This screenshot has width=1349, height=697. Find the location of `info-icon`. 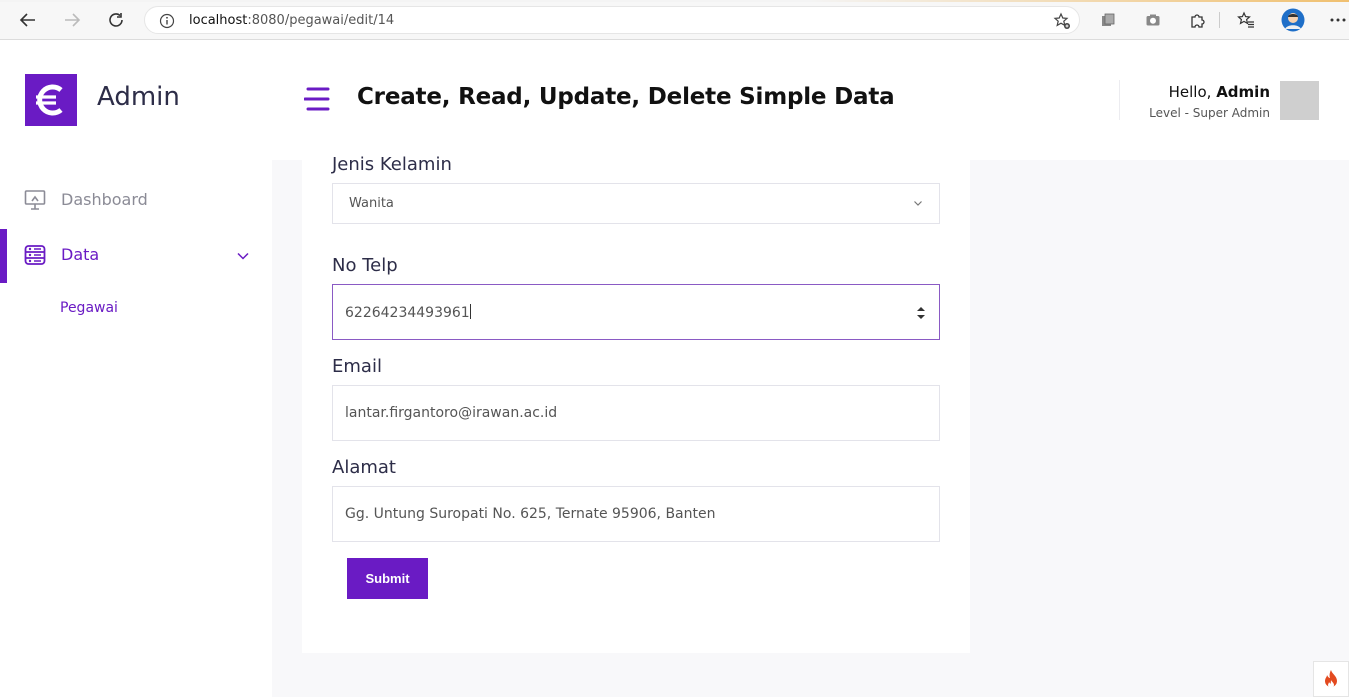

info-icon is located at coordinates (167, 21).